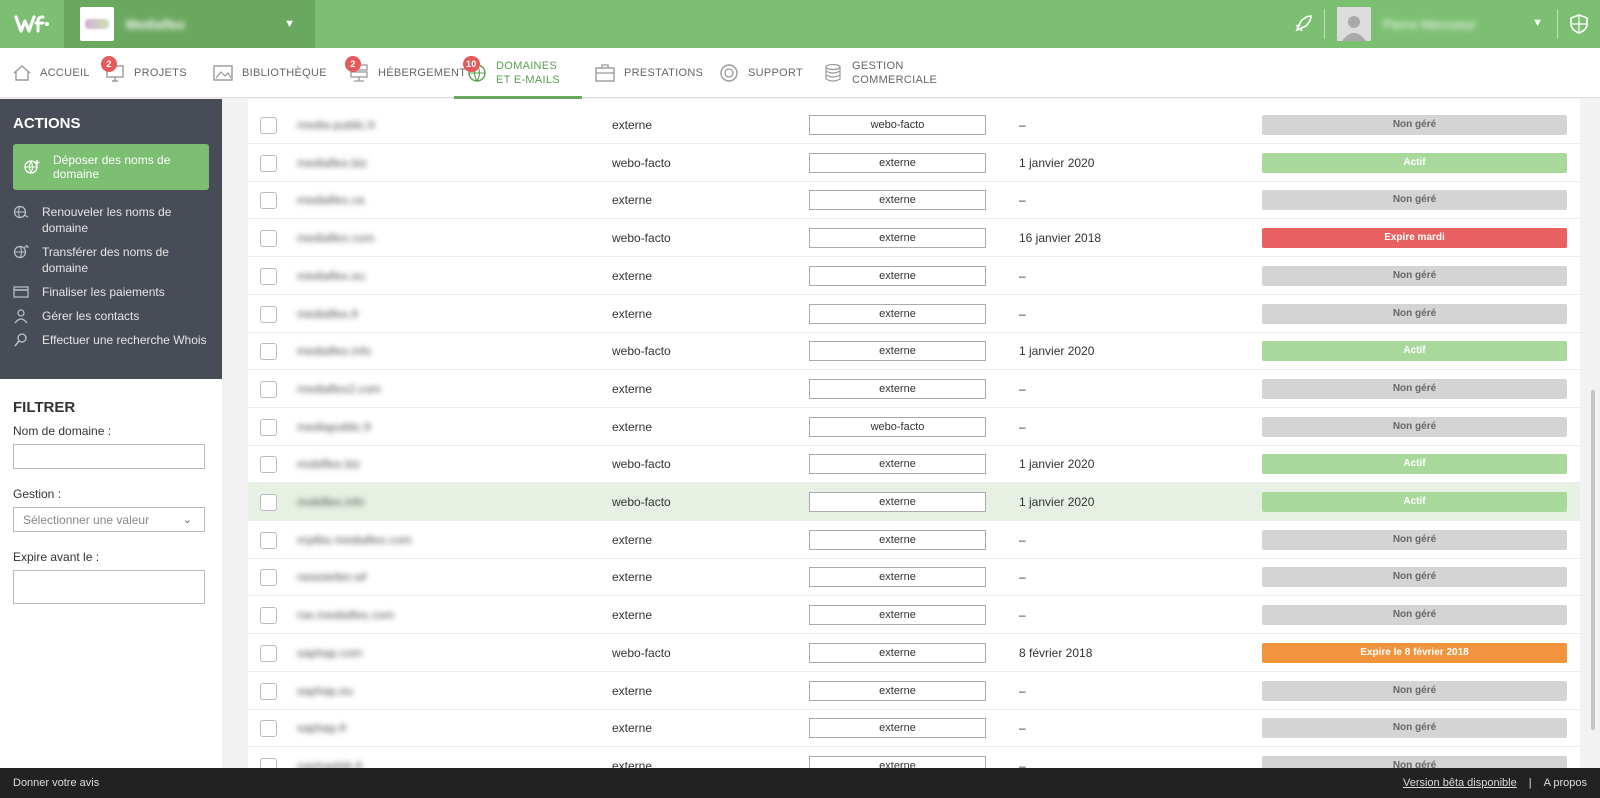 The width and height of the screenshot is (1600, 798). I want to click on domain-name: mediapublic.fr, so click(334, 427).